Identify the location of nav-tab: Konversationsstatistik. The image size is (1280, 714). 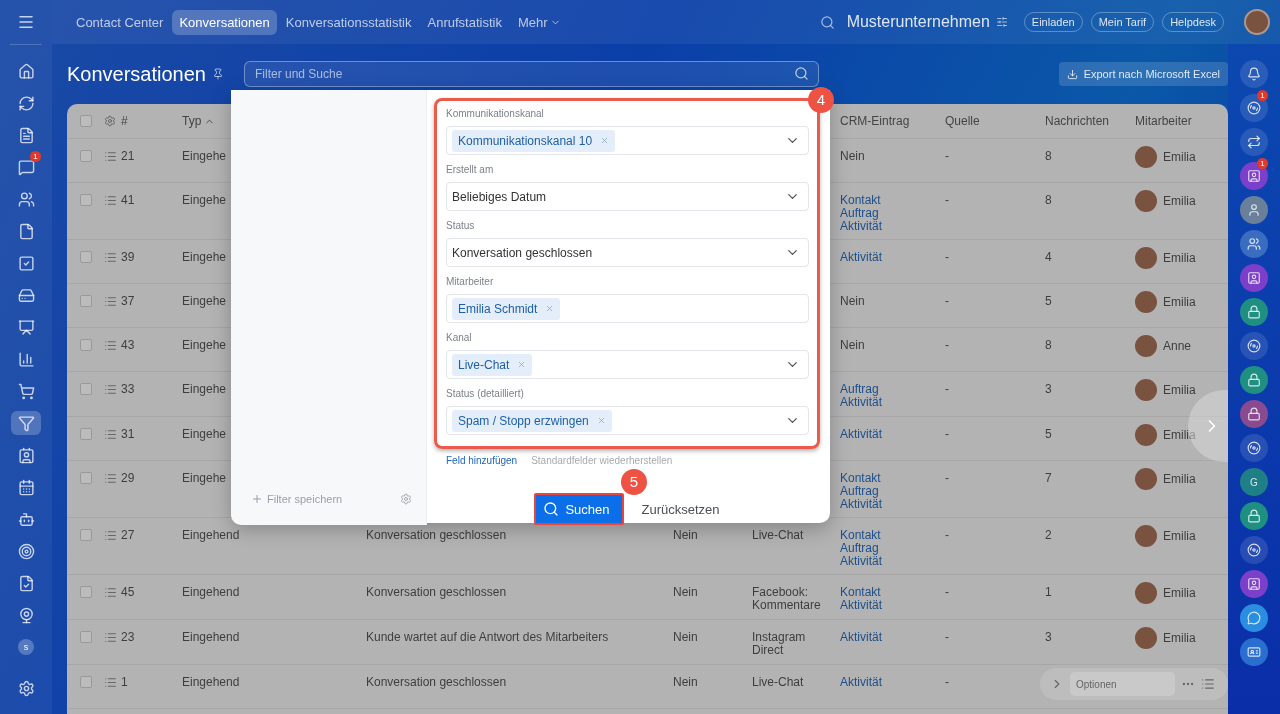
(348, 22).